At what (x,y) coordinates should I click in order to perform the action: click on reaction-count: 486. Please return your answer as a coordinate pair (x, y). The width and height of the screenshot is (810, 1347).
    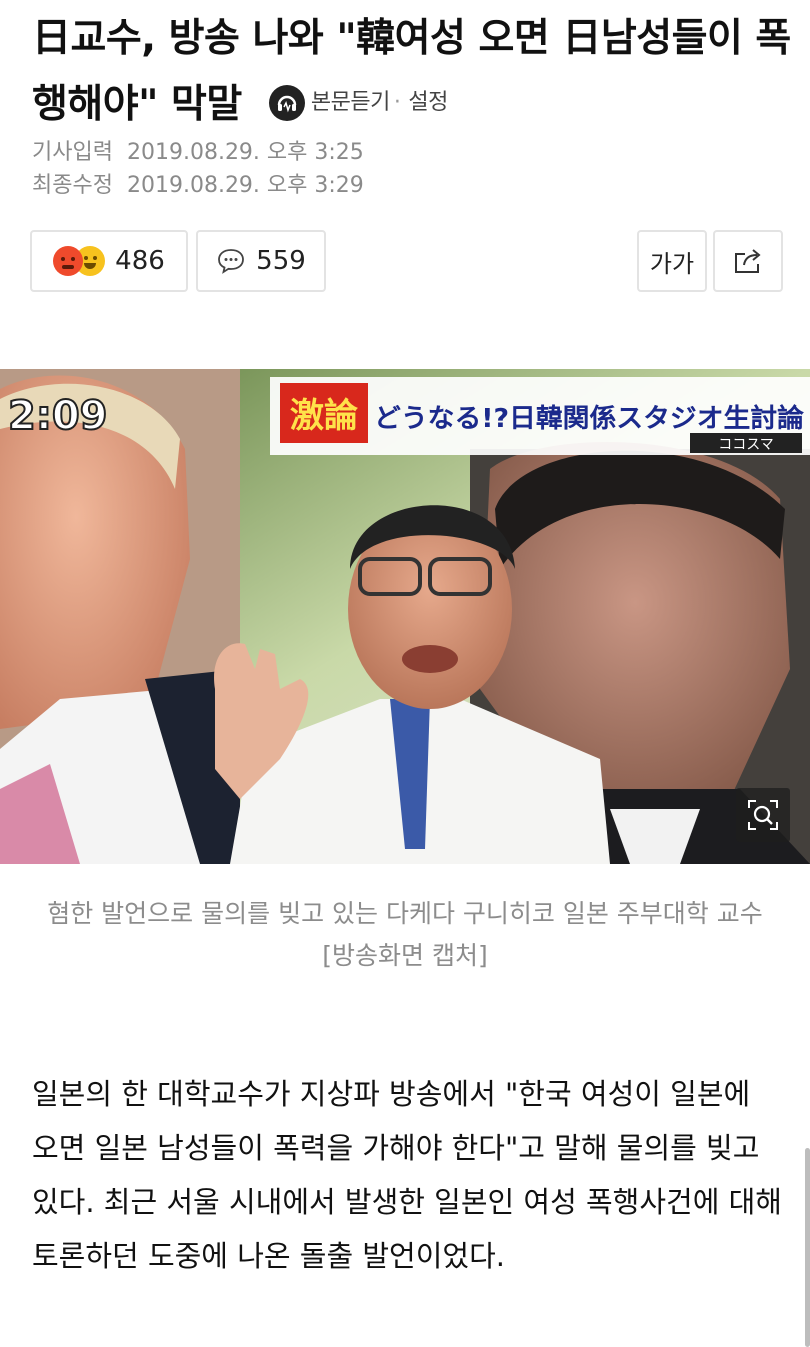
    Looking at the image, I should click on (140, 261).